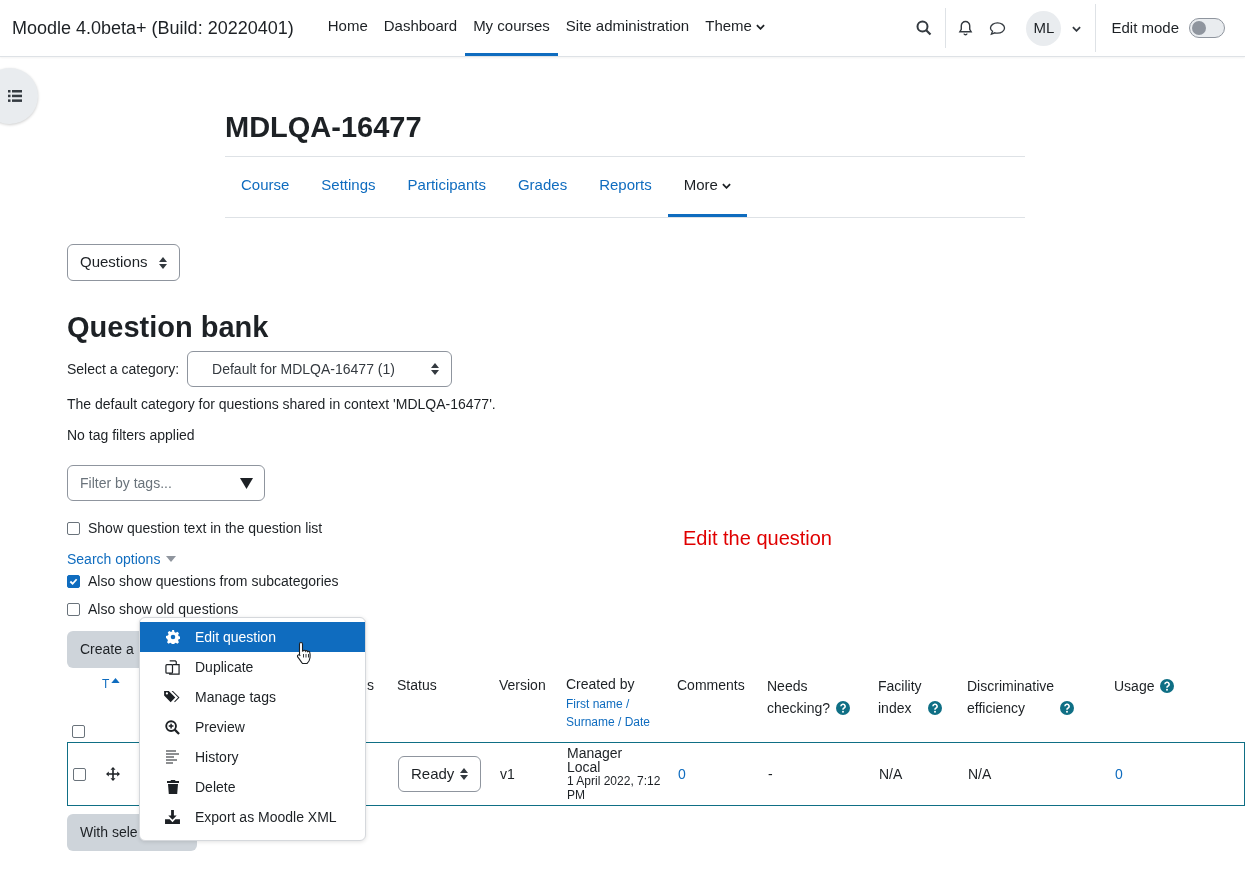 This screenshot has width=1245, height=872. Describe the element at coordinates (172, 667) in the screenshot. I see `duplicate-icon` at that location.